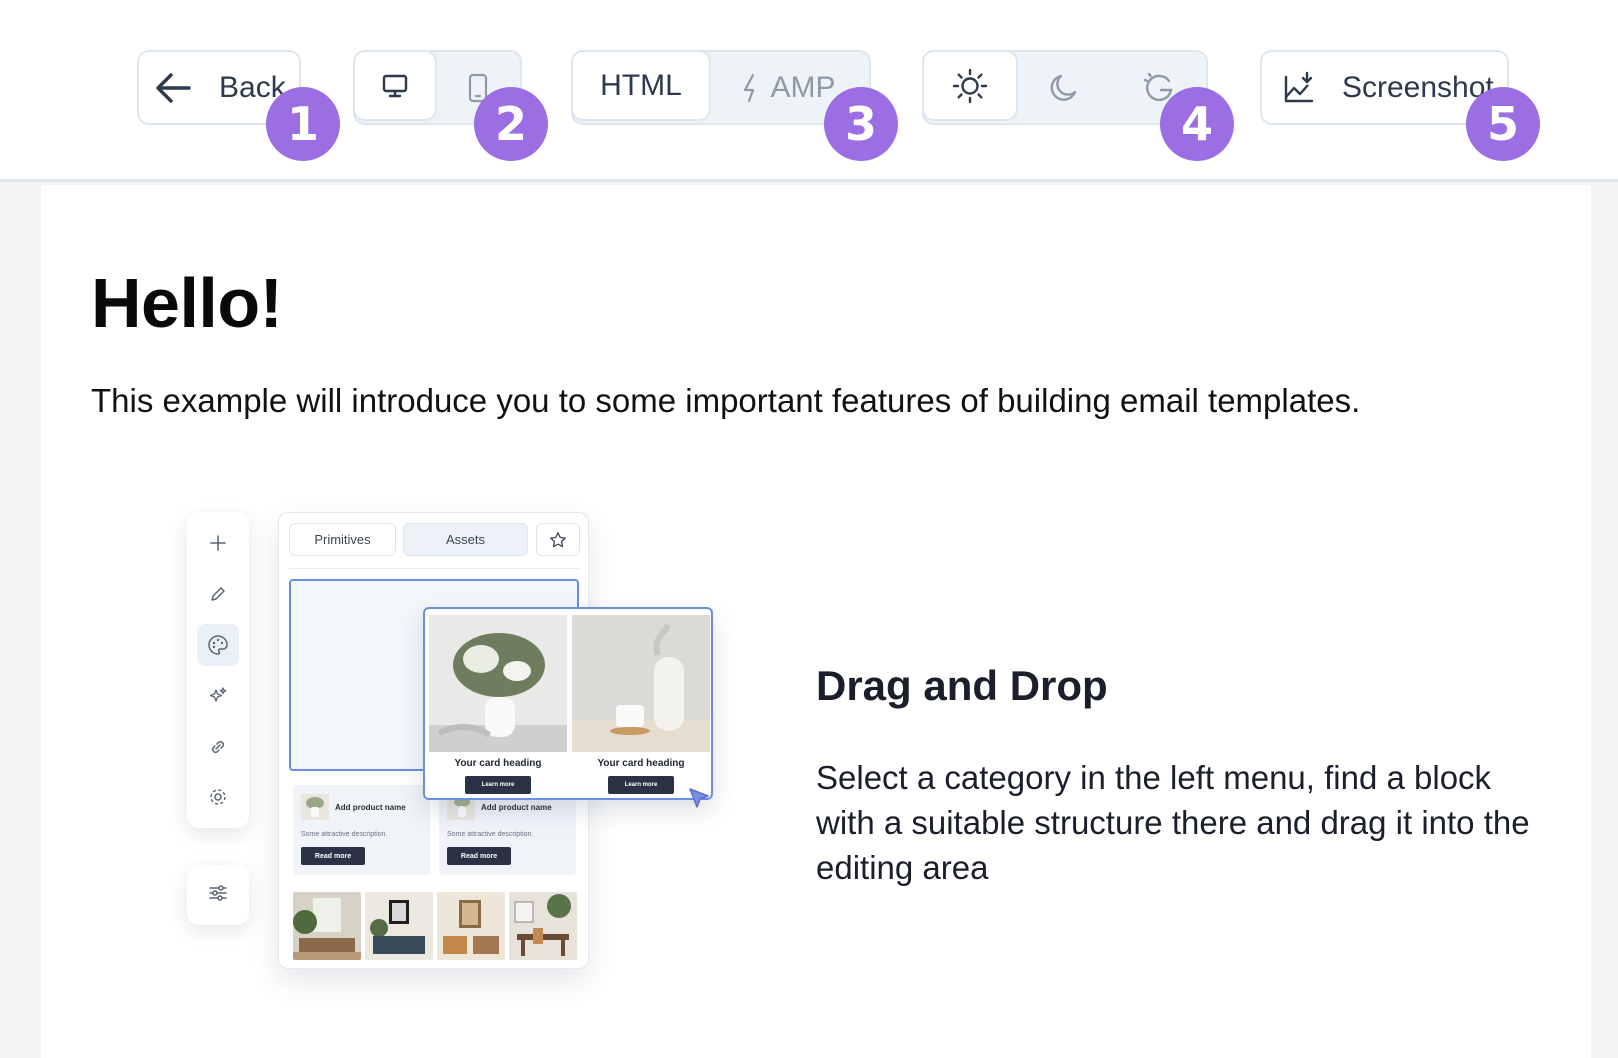 The height and width of the screenshot is (1058, 1618). What do you see at coordinates (187, 303) in the screenshot?
I see `page-title: Hello!` at bounding box center [187, 303].